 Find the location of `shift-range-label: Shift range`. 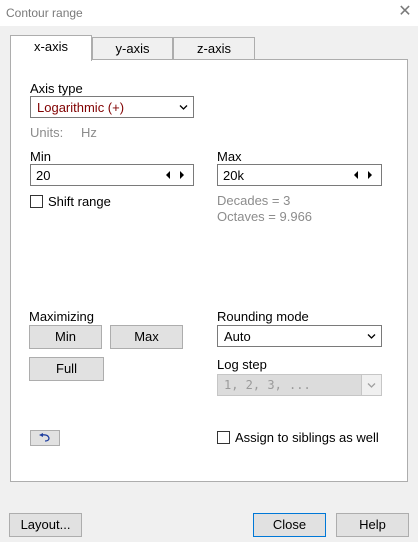

shift-range-label: Shift range is located at coordinates (79, 201).